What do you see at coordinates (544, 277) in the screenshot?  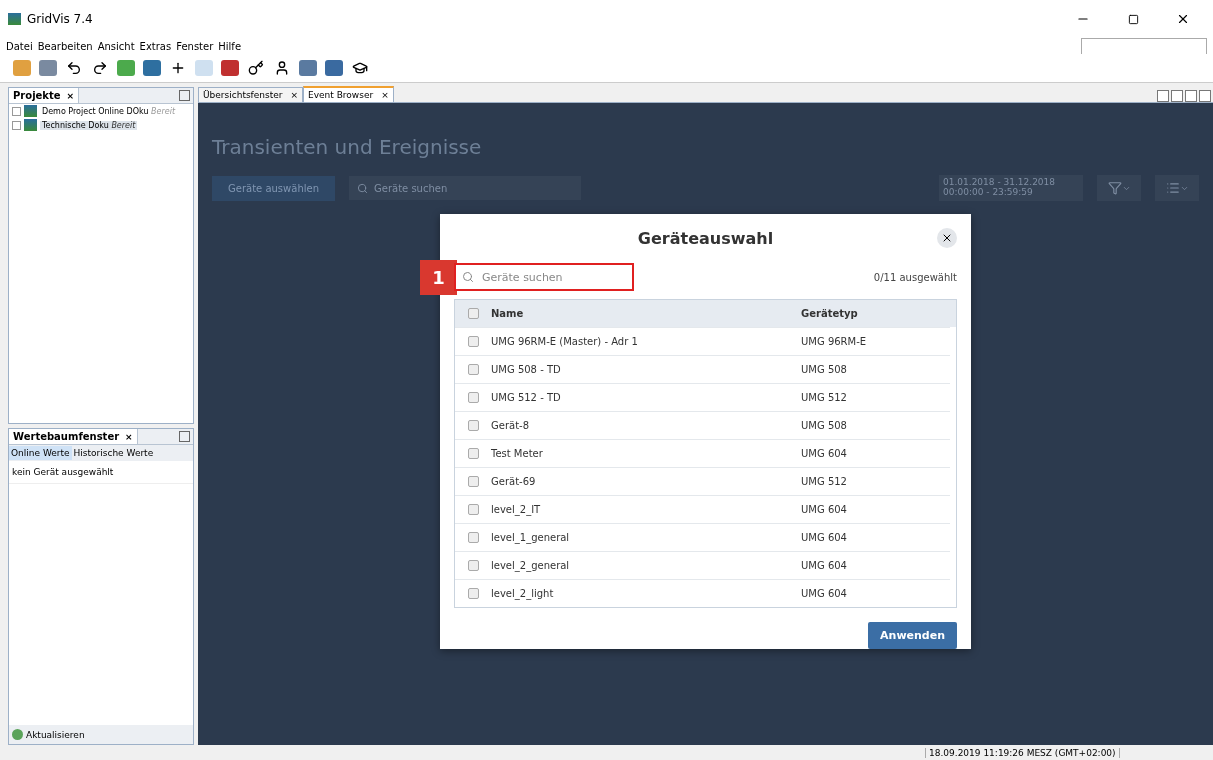 I see `search-field: Geräte suchen` at bounding box center [544, 277].